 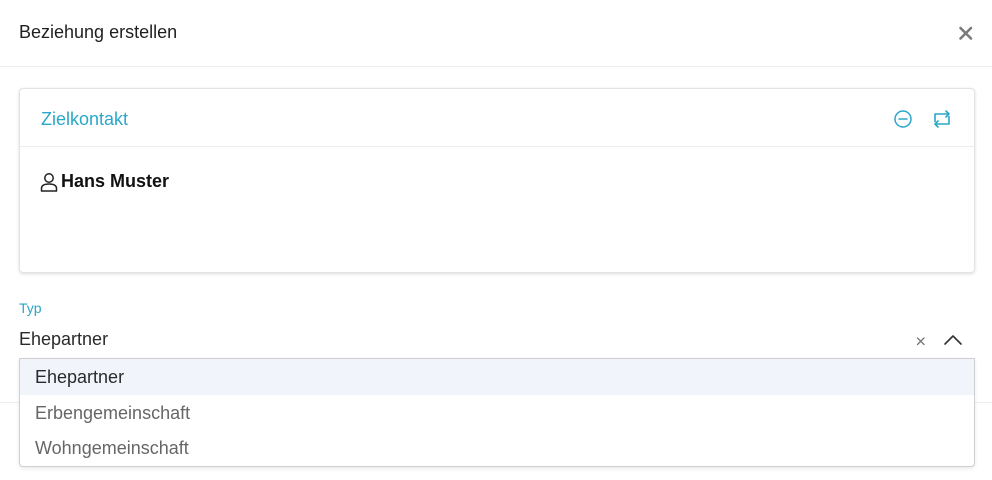 What do you see at coordinates (85, 119) in the screenshot?
I see `card-title: Zielkontakt` at bounding box center [85, 119].